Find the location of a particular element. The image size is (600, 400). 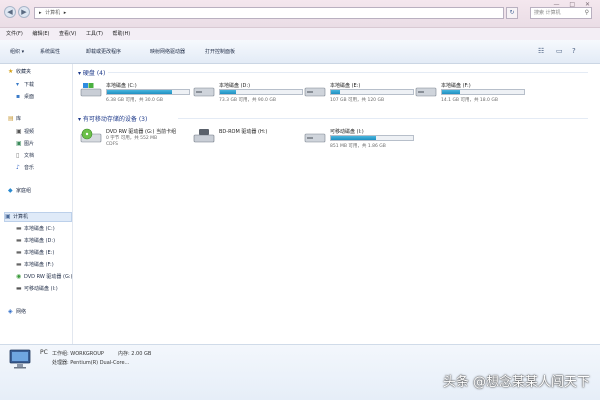

group-divider is located at coordinates (348, 72).